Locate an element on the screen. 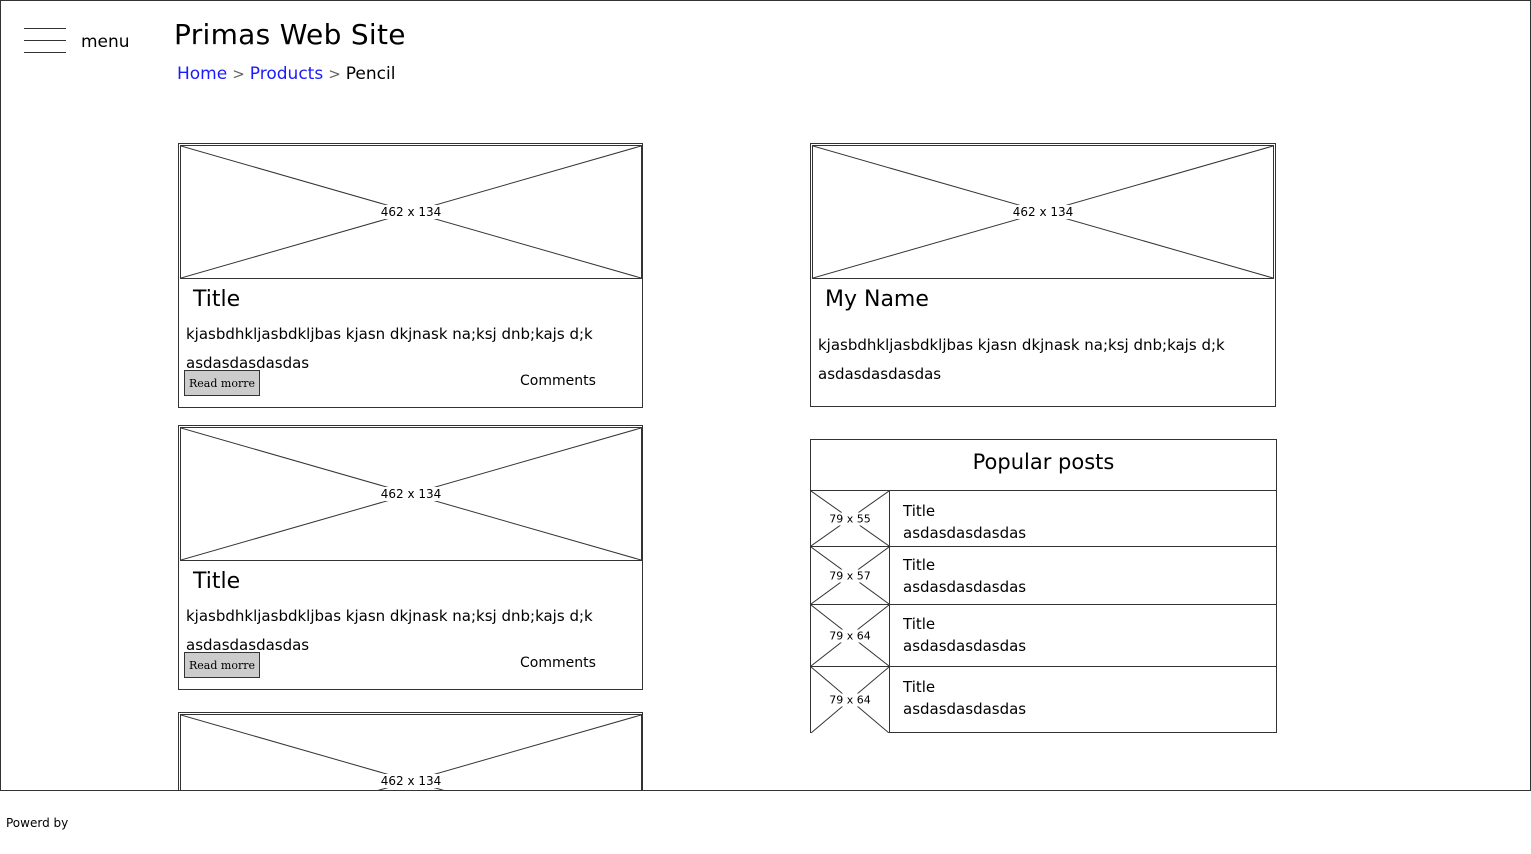 Image resolution: width=1531 pixels, height=854 pixels. profile-name: My Name is located at coordinates (877, 299).